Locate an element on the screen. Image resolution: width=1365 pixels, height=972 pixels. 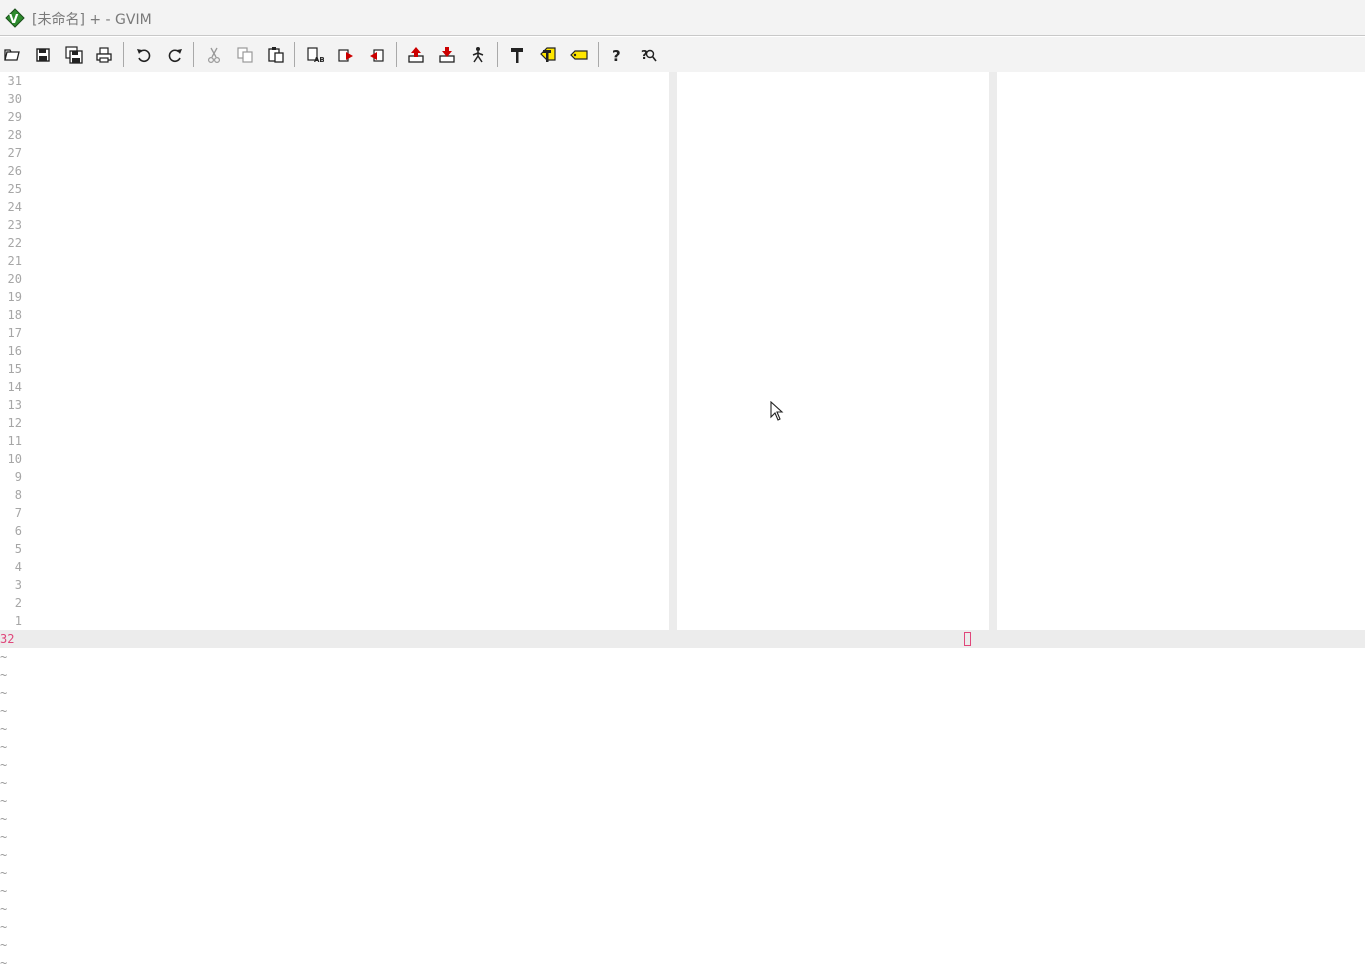
line-number: 27 is located at coordinates (14, 153).